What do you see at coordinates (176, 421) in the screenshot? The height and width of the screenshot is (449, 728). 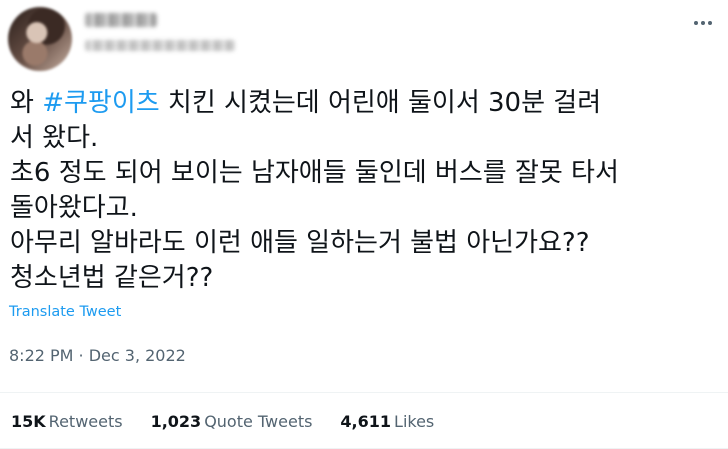 I see `quote-tweets-count: 1,023` at bounding box center [176, 421].